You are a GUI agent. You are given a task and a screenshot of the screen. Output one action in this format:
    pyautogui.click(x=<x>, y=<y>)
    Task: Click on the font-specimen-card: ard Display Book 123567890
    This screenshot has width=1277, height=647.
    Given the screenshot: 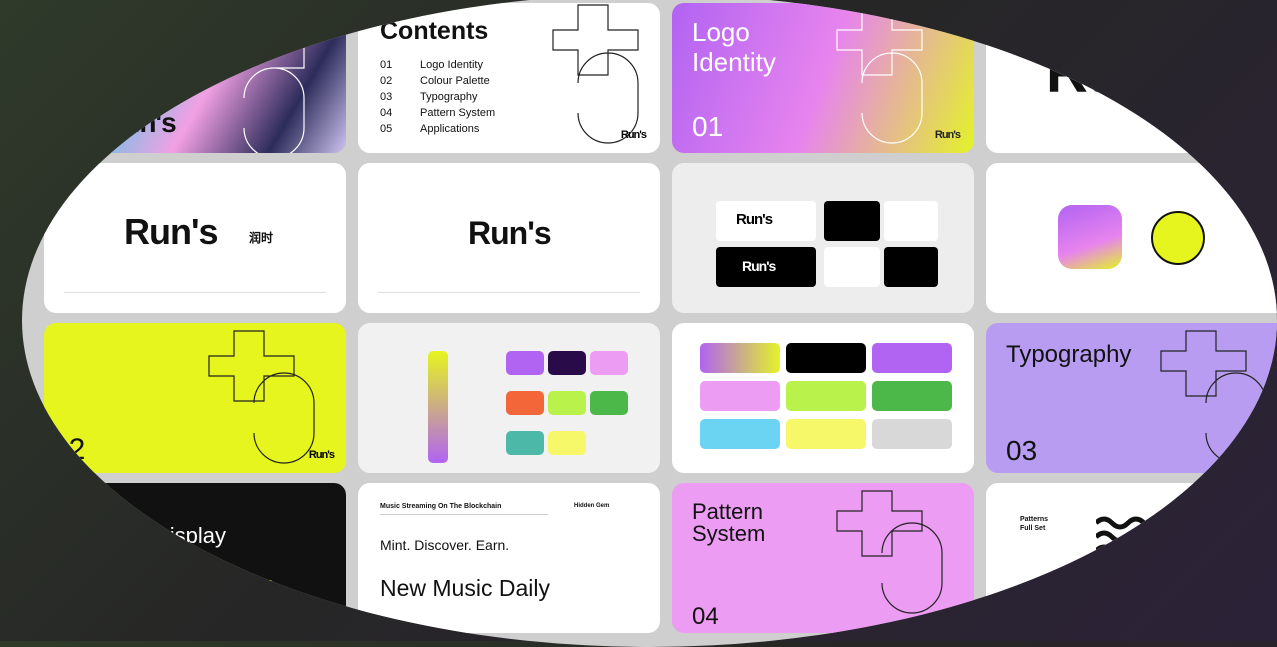 What is the action you would take?
    pyautogui.click(x=195, y=558)
    